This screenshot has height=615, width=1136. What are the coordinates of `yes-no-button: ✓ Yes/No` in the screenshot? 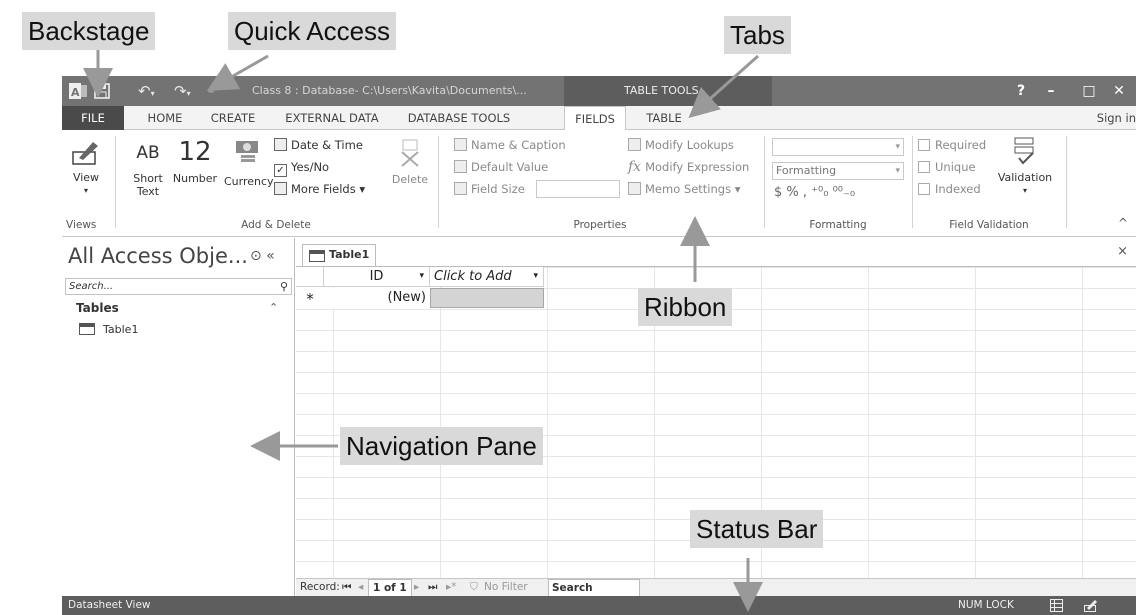 It's located at (302, 167).